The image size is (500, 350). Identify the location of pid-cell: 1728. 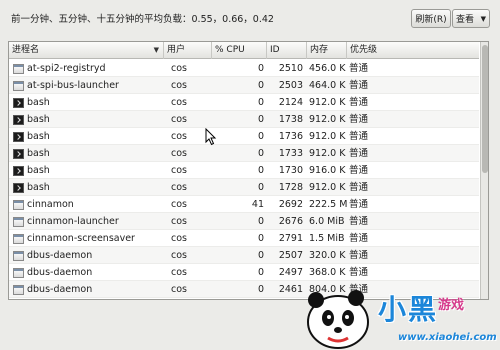
(290, 187).